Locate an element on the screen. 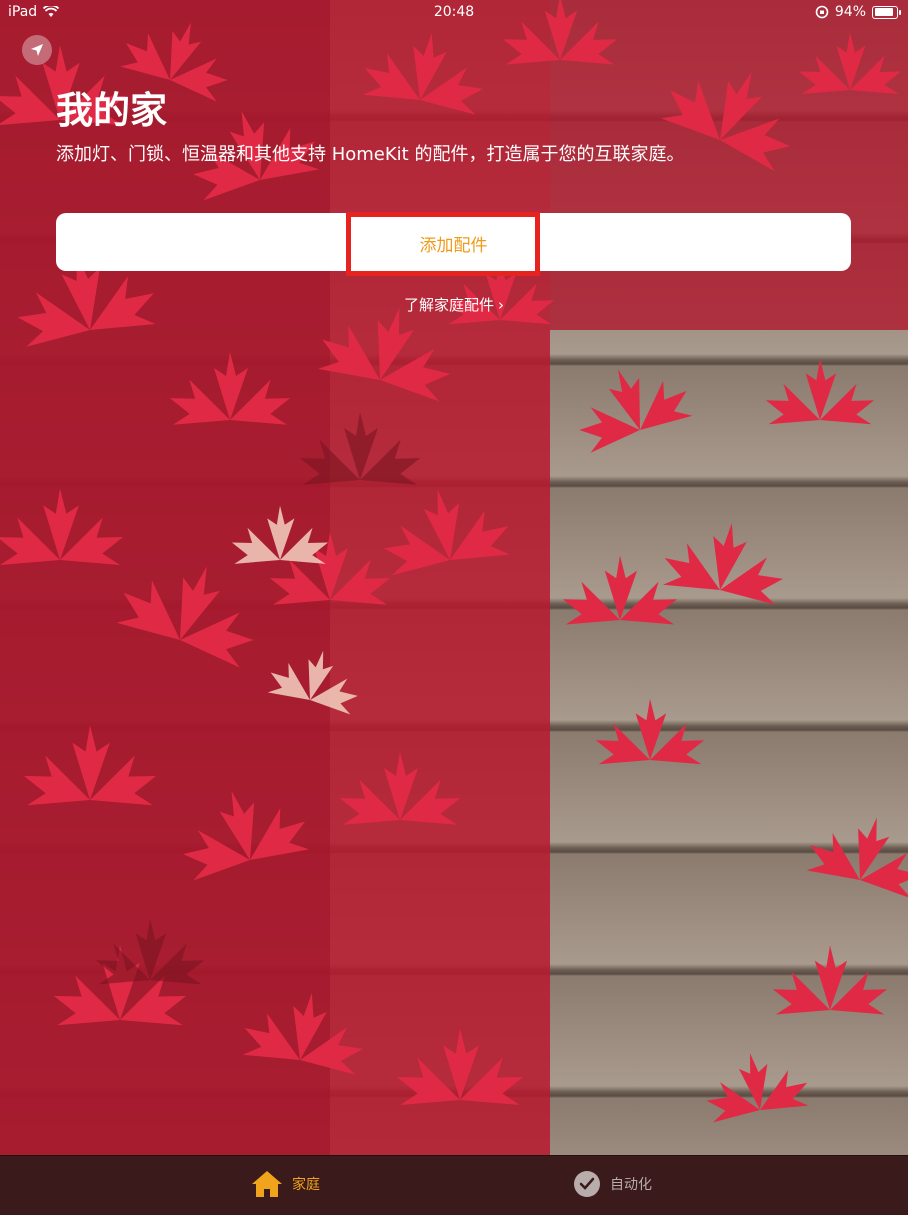  page-title: 我的家 is located at coordinates (111, 110).